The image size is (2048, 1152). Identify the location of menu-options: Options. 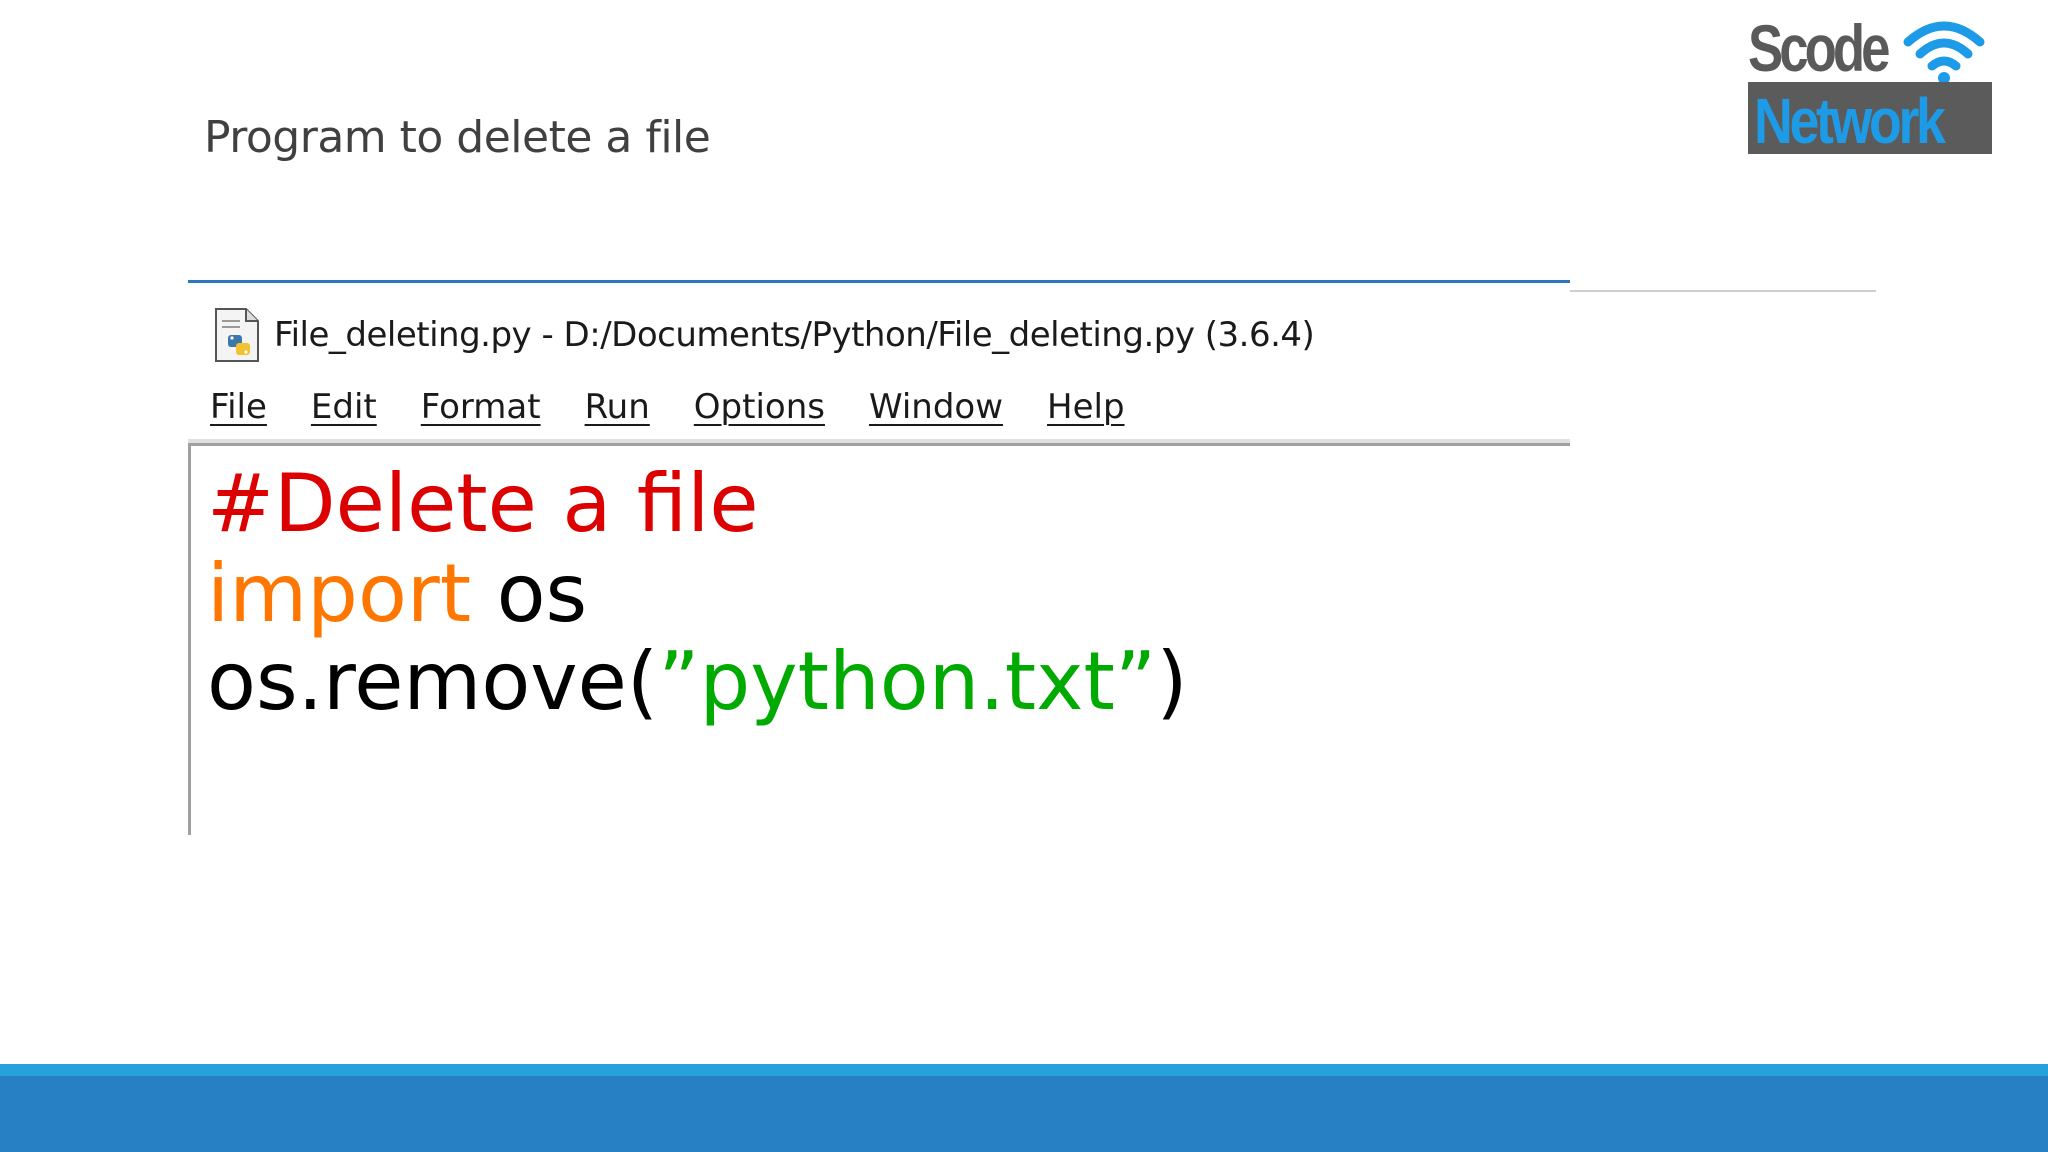
(759, 407).